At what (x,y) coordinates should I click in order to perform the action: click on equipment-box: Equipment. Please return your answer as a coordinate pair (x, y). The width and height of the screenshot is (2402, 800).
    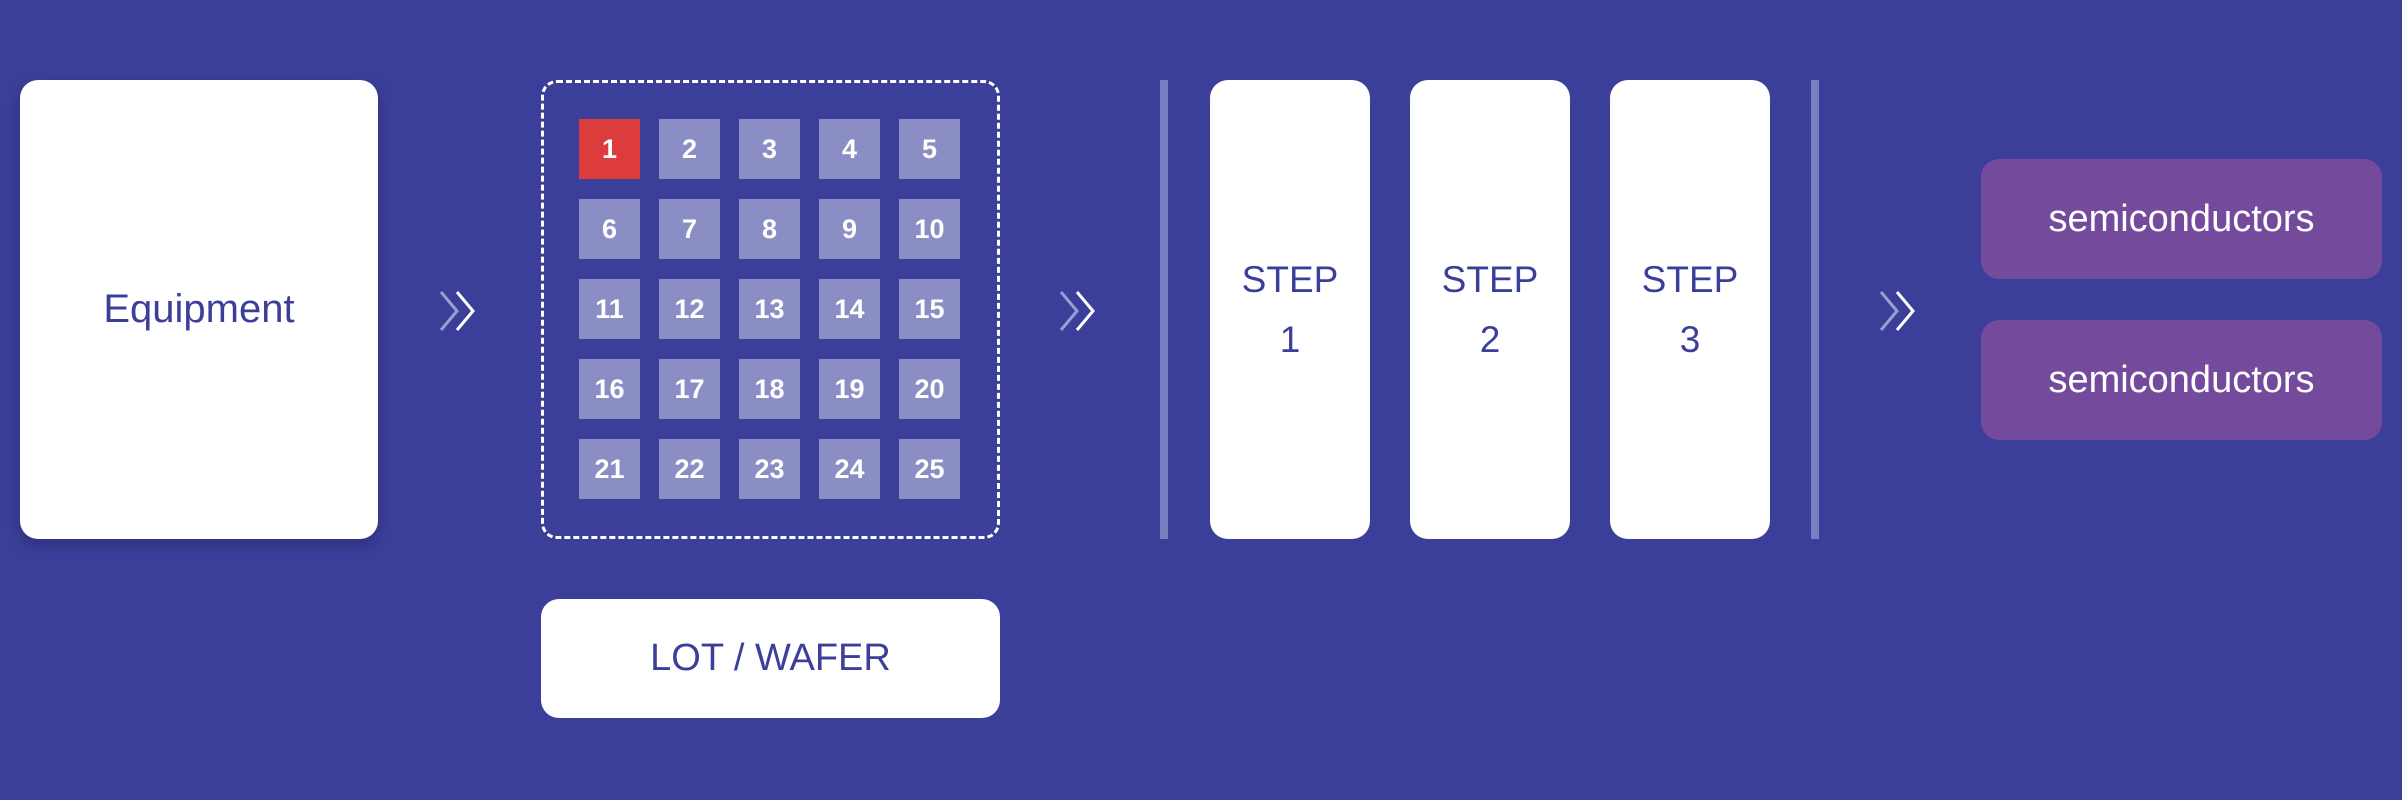
    Looking at the image, I should click on (199, 309).